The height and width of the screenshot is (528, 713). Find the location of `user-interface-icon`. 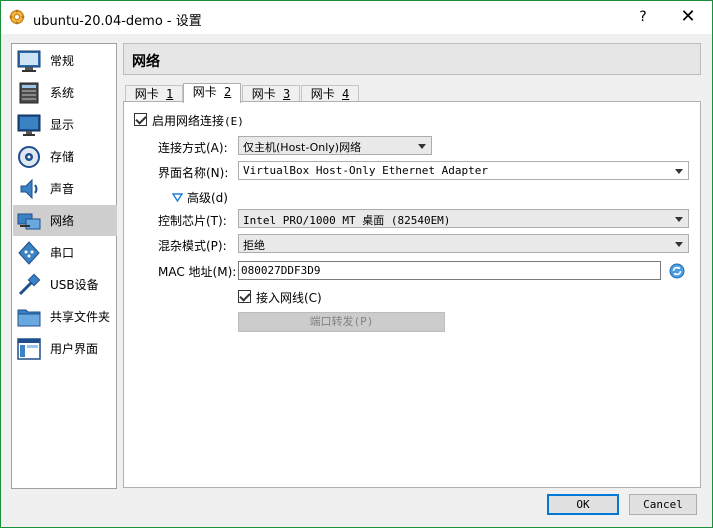

user-interface-icon is located at coordinates (29, 348).